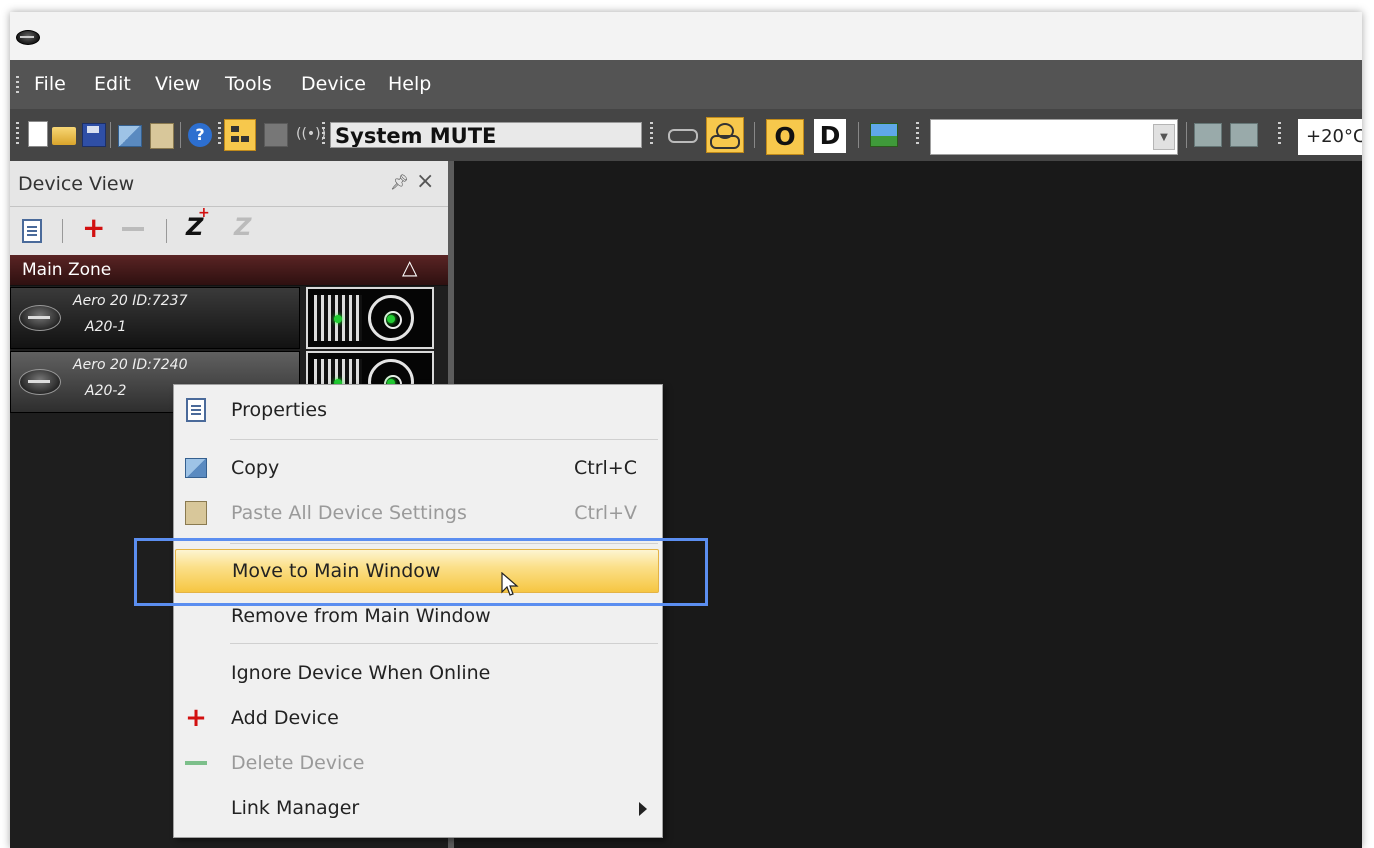  I want to click on menu-item-label: Add Device, so click(285, 718).